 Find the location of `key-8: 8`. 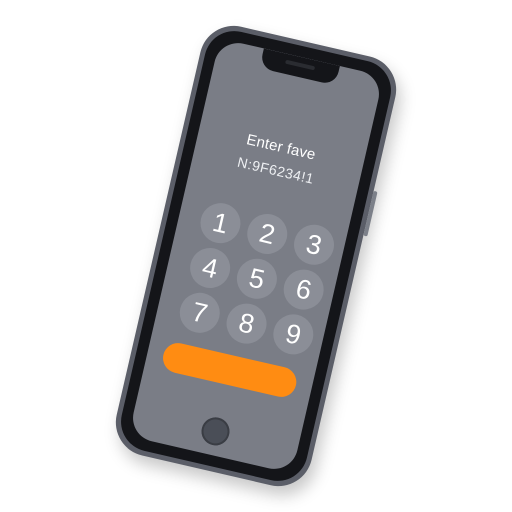

key-8: 8 is located at coordinates (246, 323).